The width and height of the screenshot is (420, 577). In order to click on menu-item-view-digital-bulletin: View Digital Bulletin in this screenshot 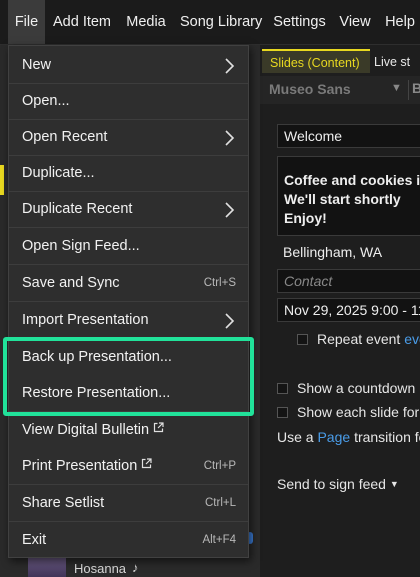, I will do `click(128, 431)`.